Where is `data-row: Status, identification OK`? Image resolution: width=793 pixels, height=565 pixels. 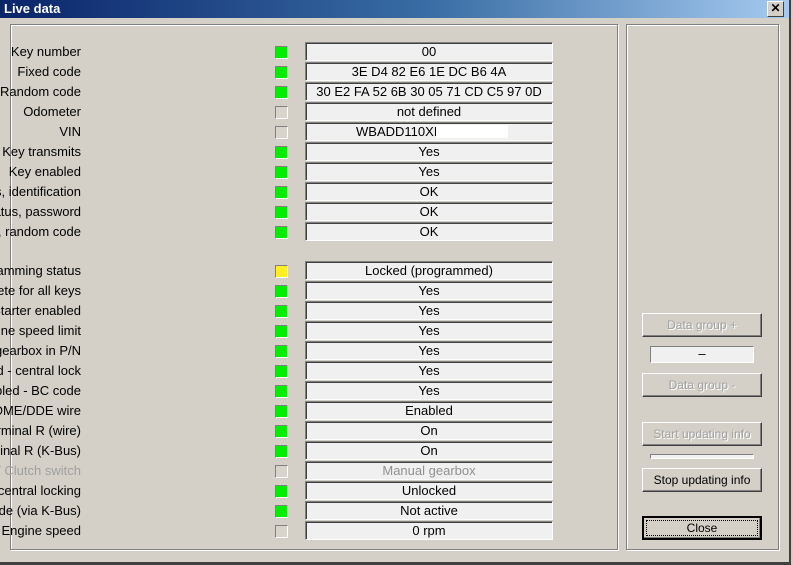
data-row: Status, identification OK is located at coordinates (305, 192).